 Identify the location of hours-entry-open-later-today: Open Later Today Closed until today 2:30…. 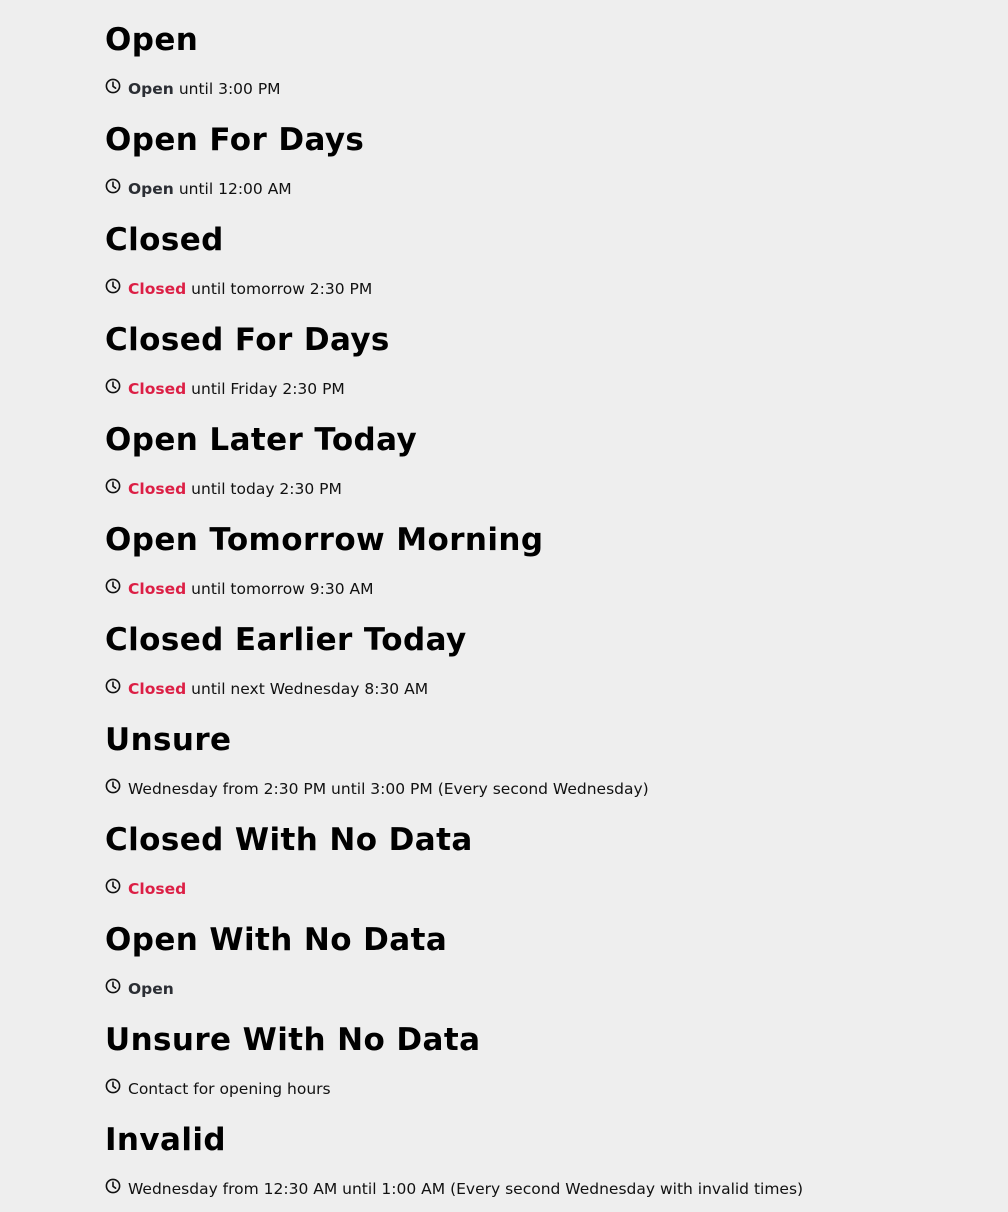
(545, 450).